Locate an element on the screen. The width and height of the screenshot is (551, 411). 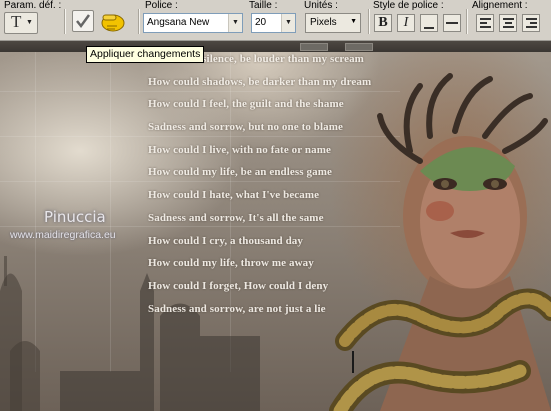
size-value: 20 is located at coordinates (261, 22).